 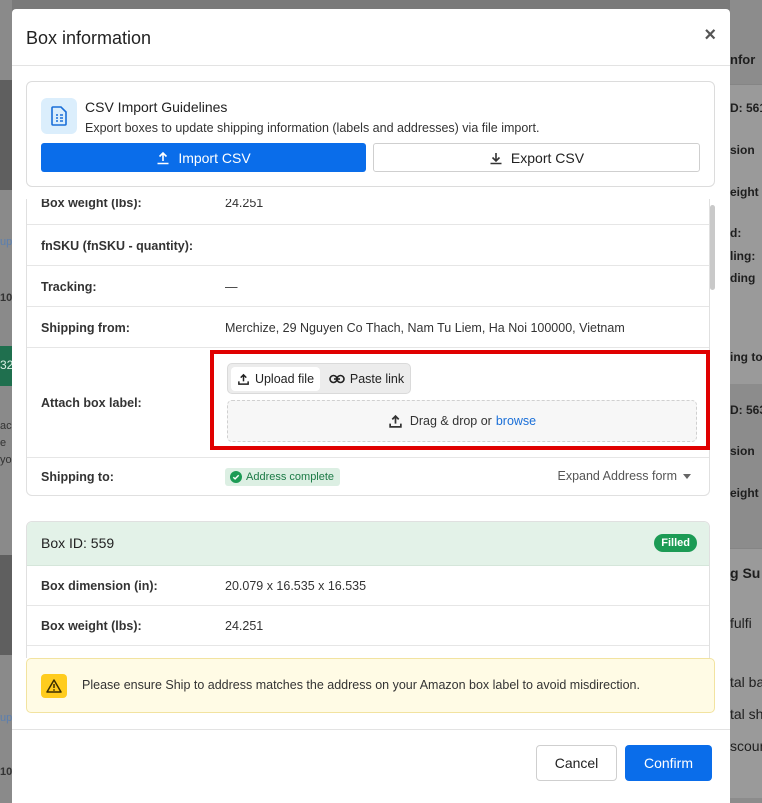 I want to click on modal-footer: Cancel Confirm, so click(x=371, y=766).